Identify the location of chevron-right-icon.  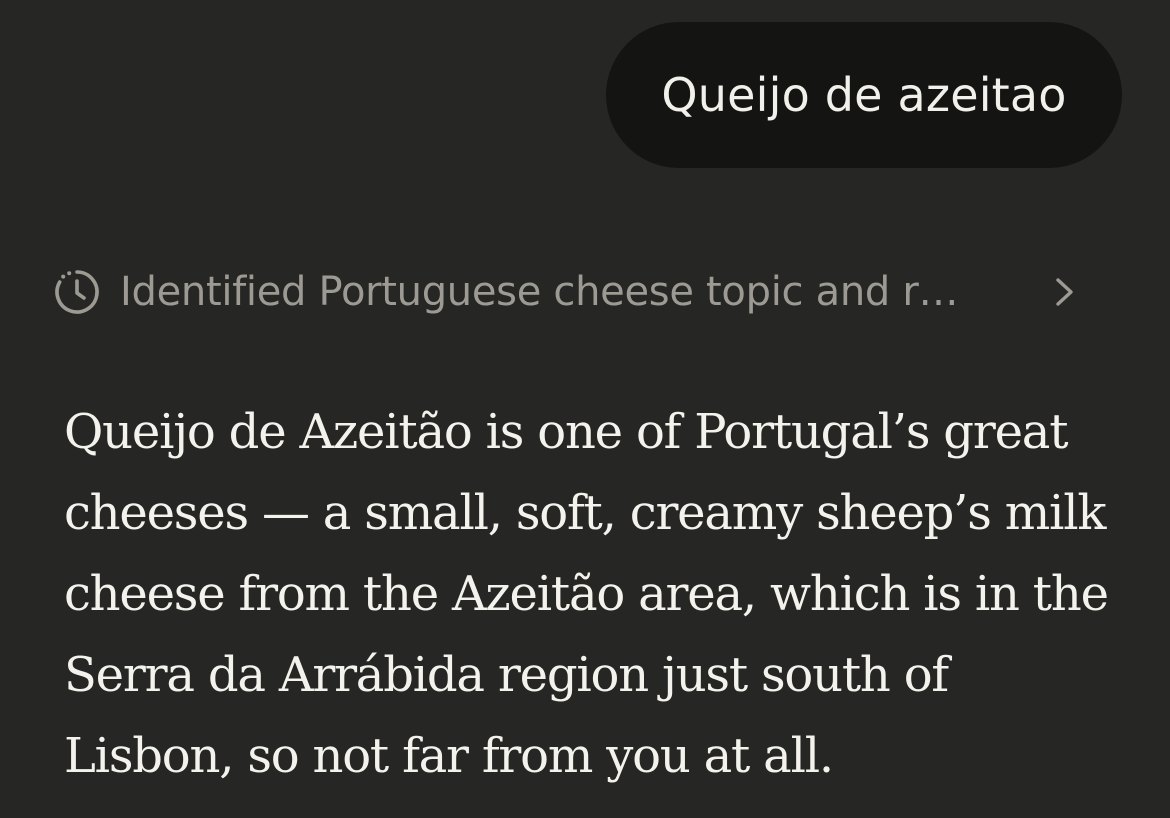
(1064, 292).